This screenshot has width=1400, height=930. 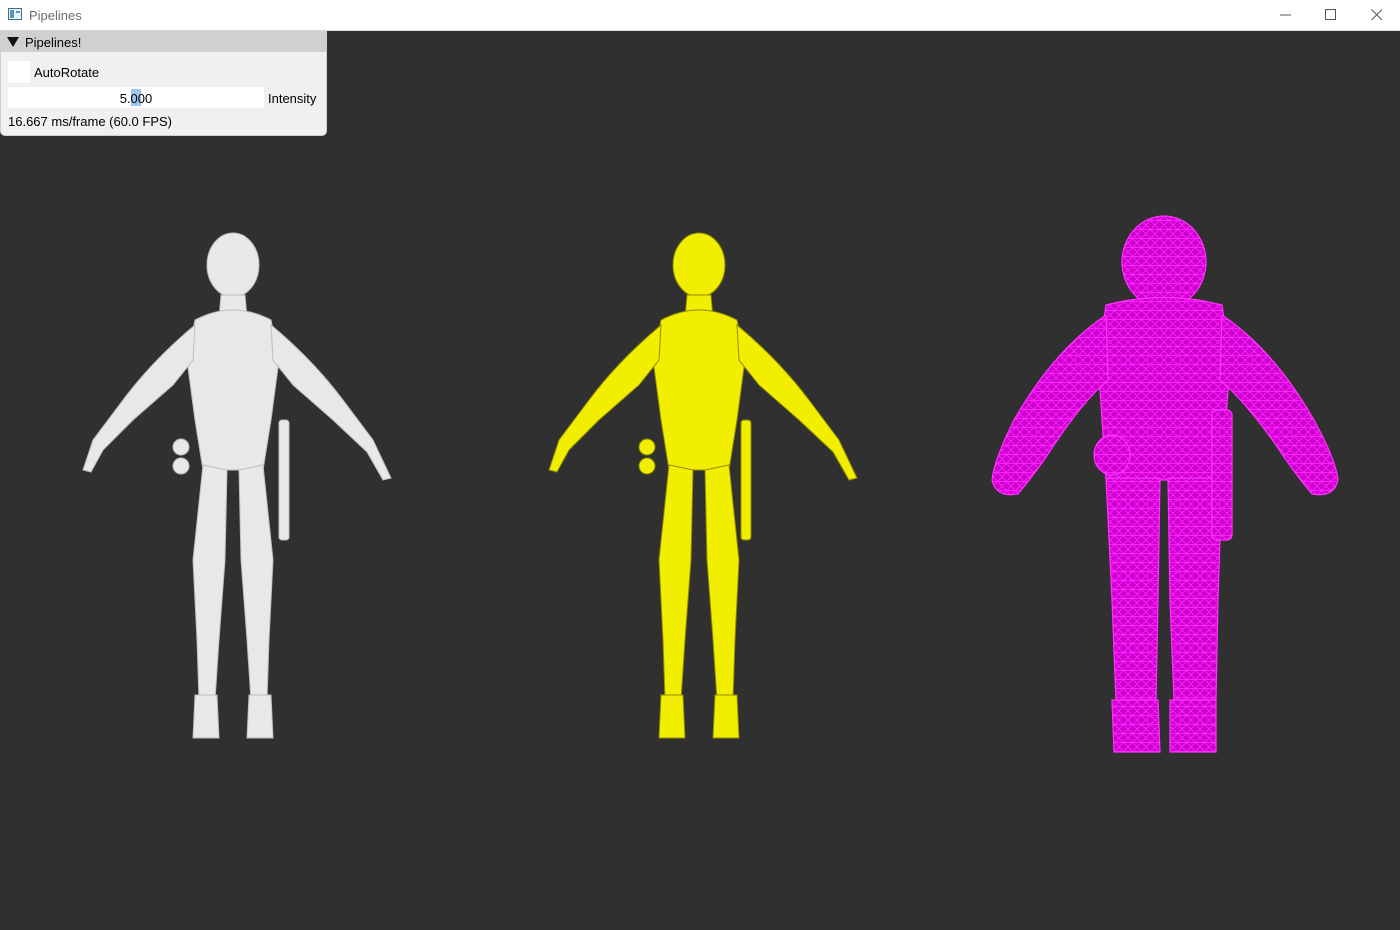 What do you see at coordinates (13, 42) in the screenshot?
I see `collapse-arrow-icon` at bounding box center [13, 42].